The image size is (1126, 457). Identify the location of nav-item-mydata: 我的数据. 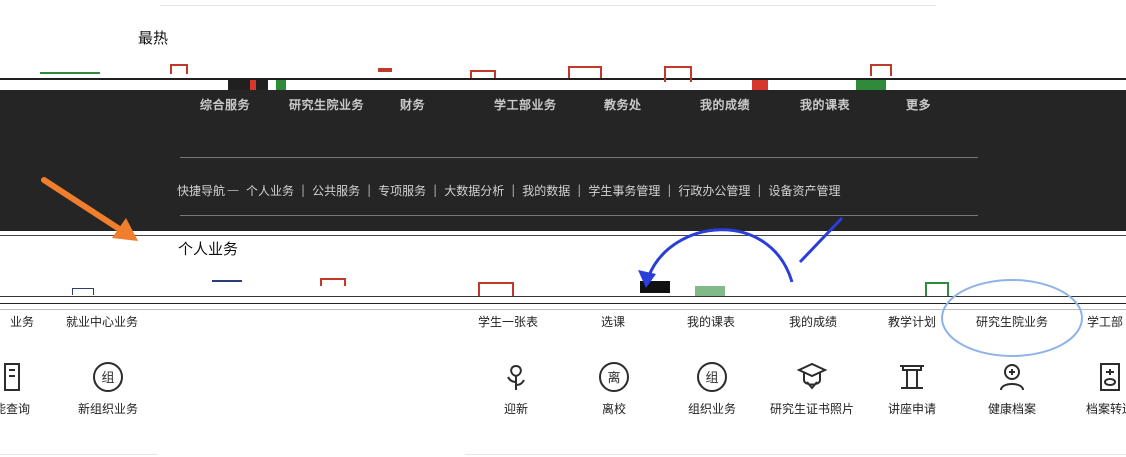
(546, 190).